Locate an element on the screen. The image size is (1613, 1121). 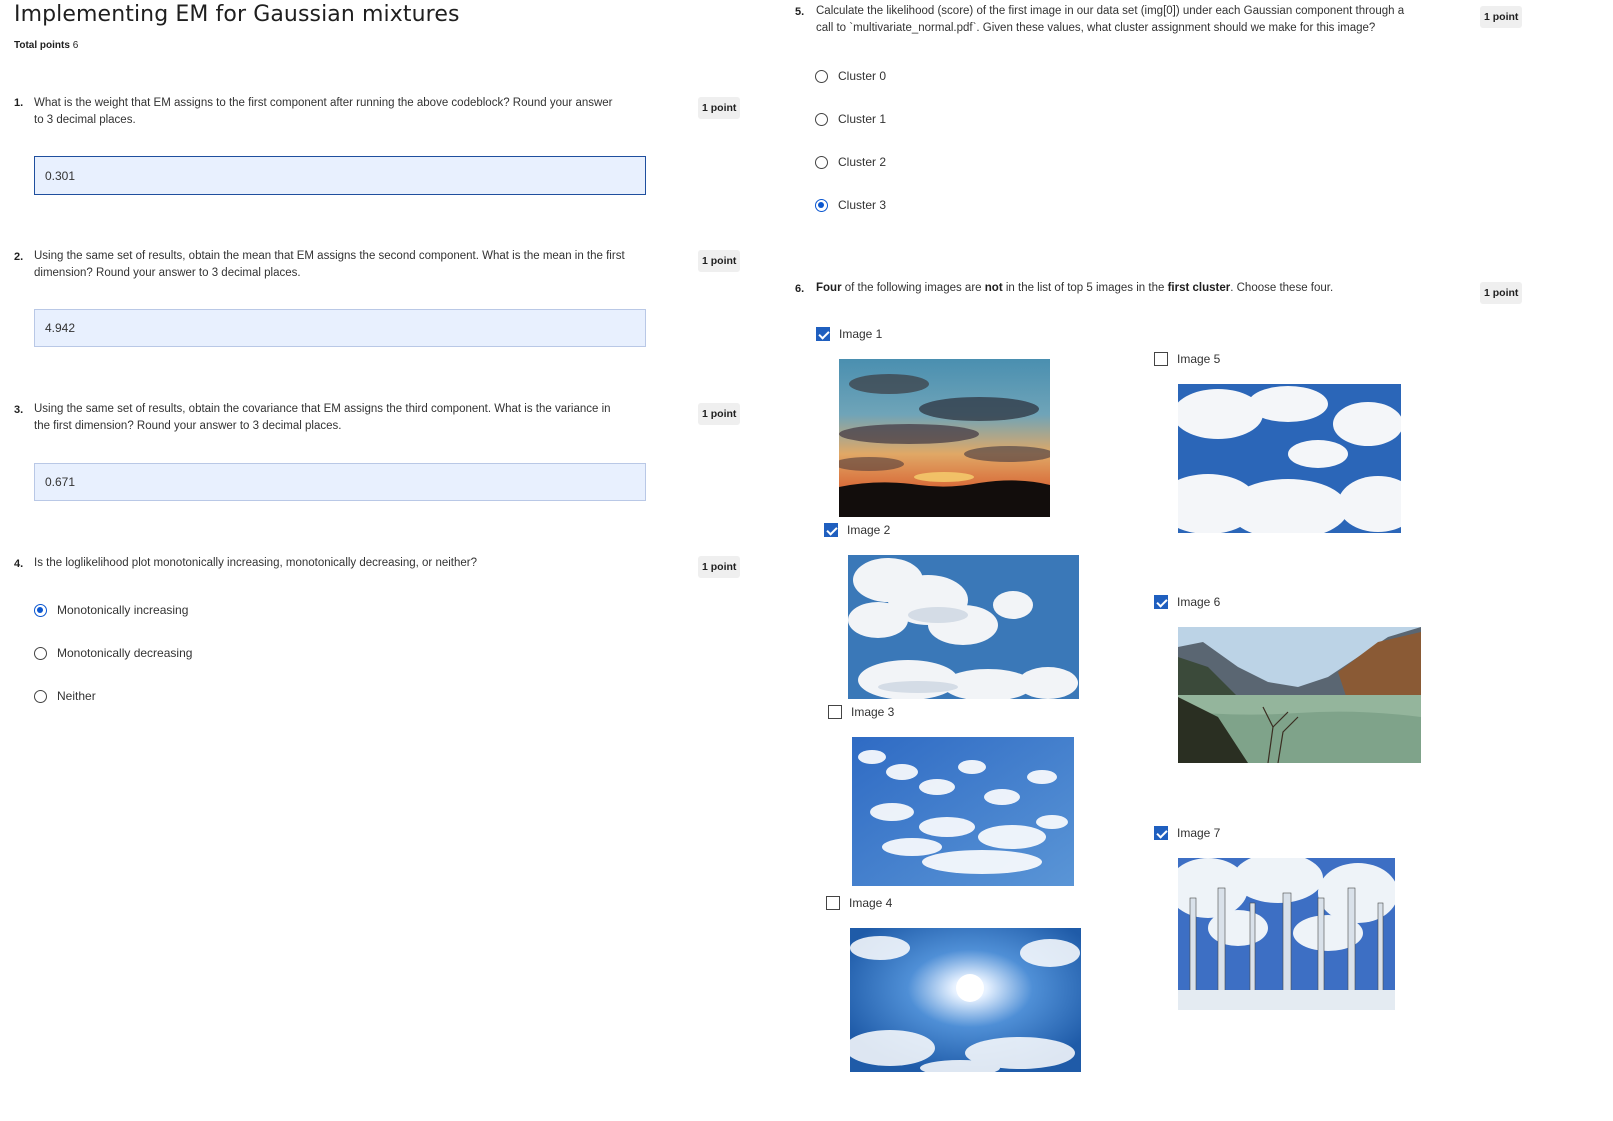
cirrocumulus-sky-image is located at coordinates (963, 811).